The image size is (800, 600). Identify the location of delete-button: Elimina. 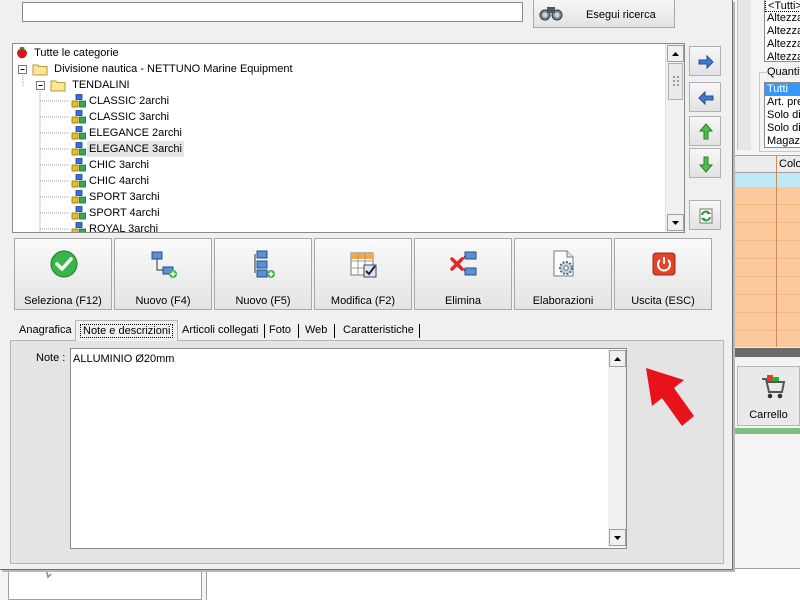
(463, 274).